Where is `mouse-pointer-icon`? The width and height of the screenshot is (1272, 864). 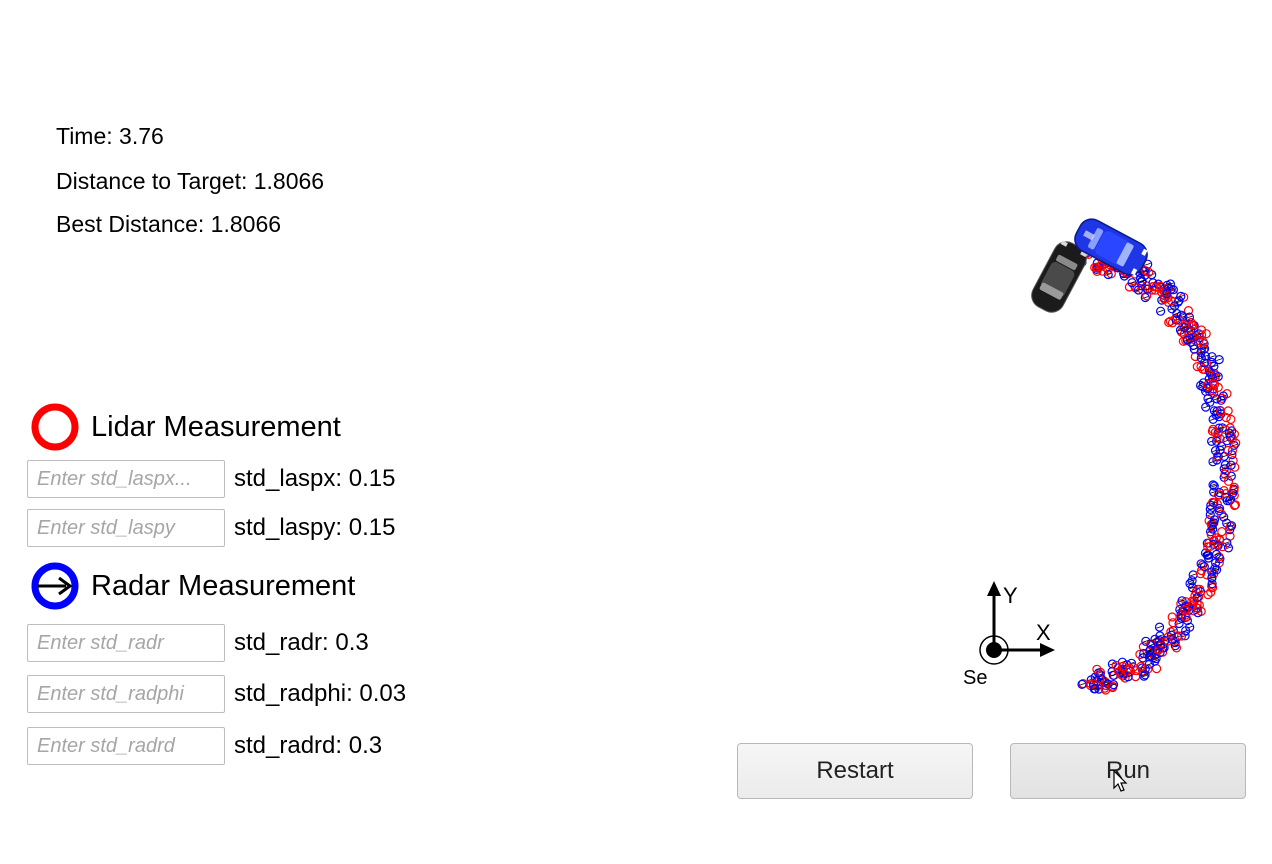 mouse-pointer-icon is located at coordinates (1120, 781).